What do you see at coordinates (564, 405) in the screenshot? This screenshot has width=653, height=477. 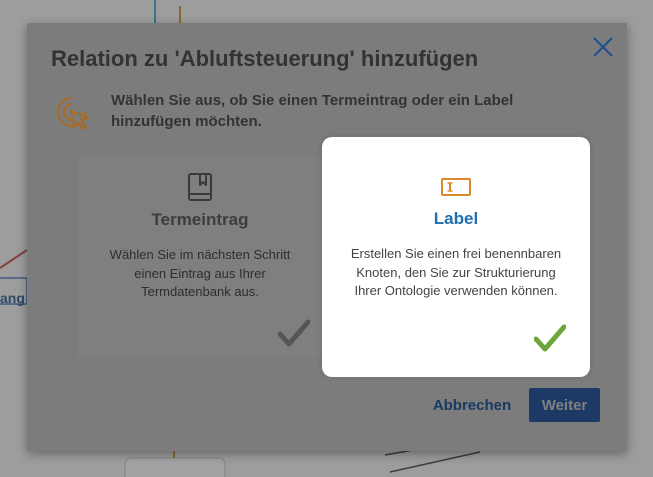 I see `next-button: Weiter` at bounding box center [564, 405].